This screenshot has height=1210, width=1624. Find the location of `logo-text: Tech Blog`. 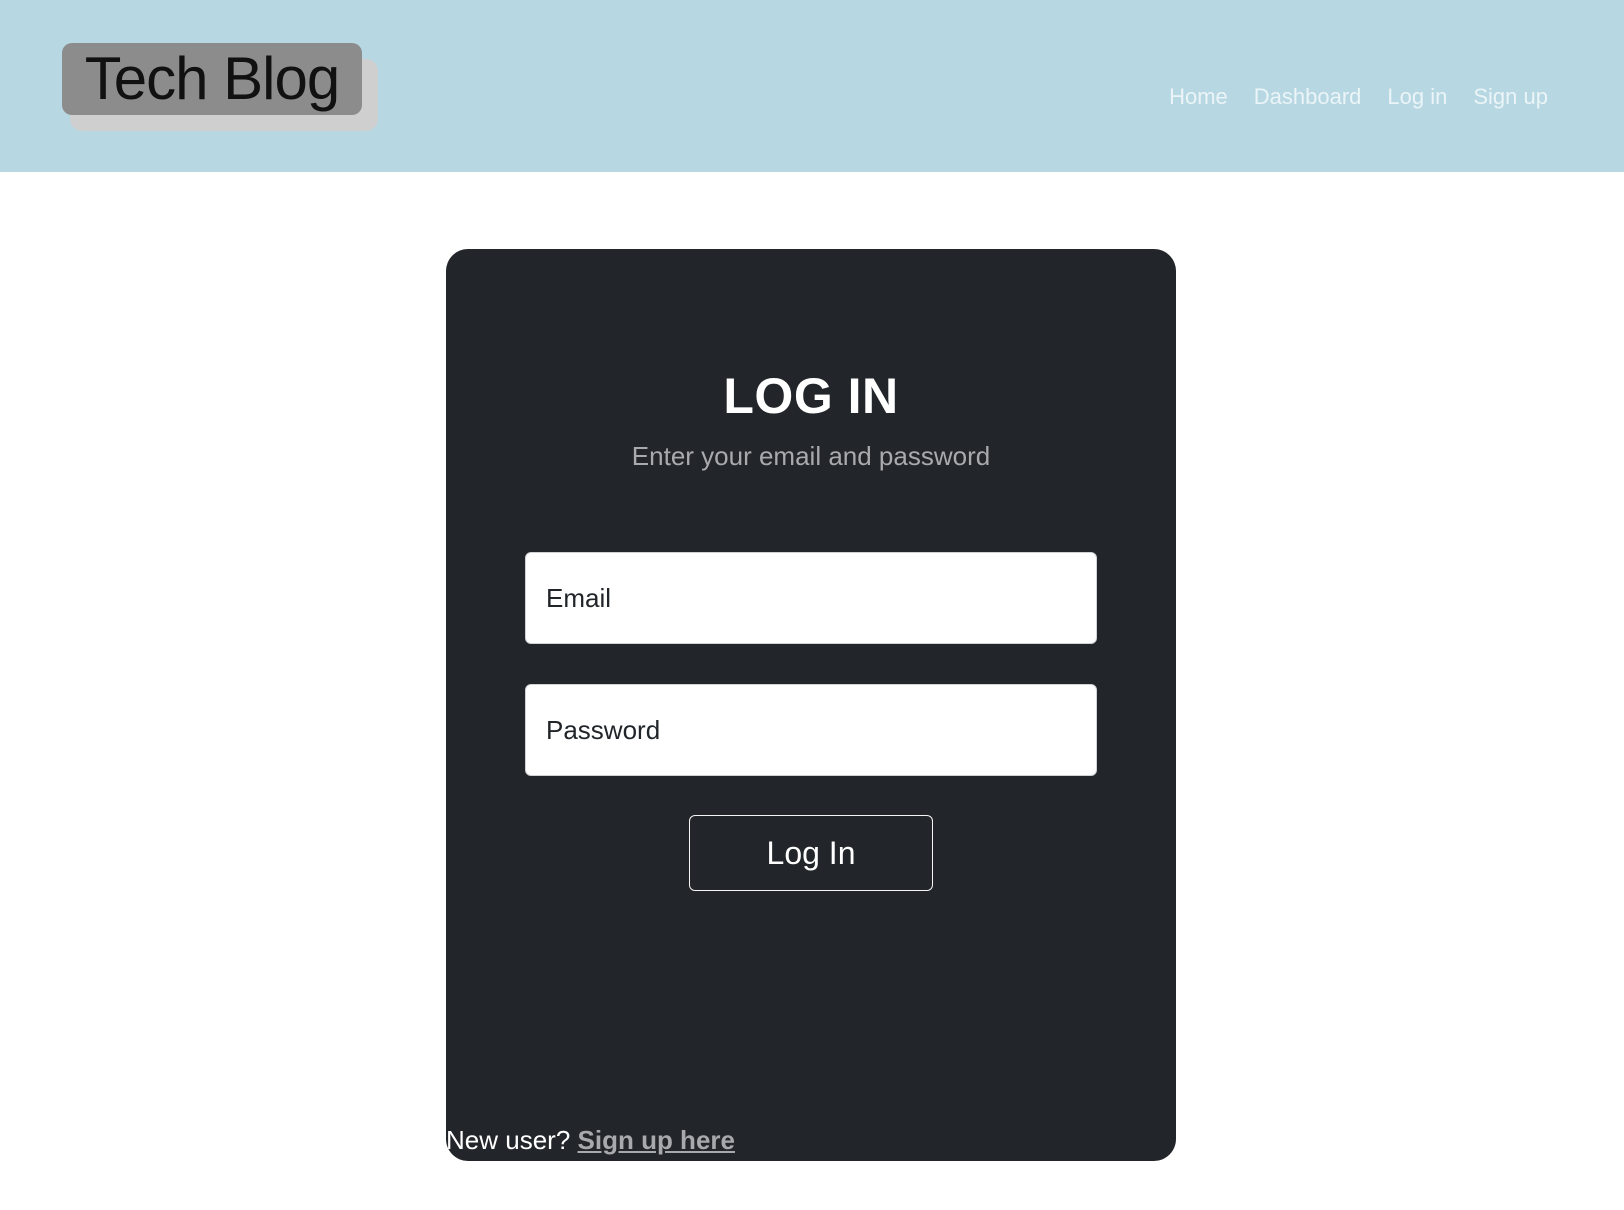

logo-text: Tech Blog is located at coordinates (212, 78).